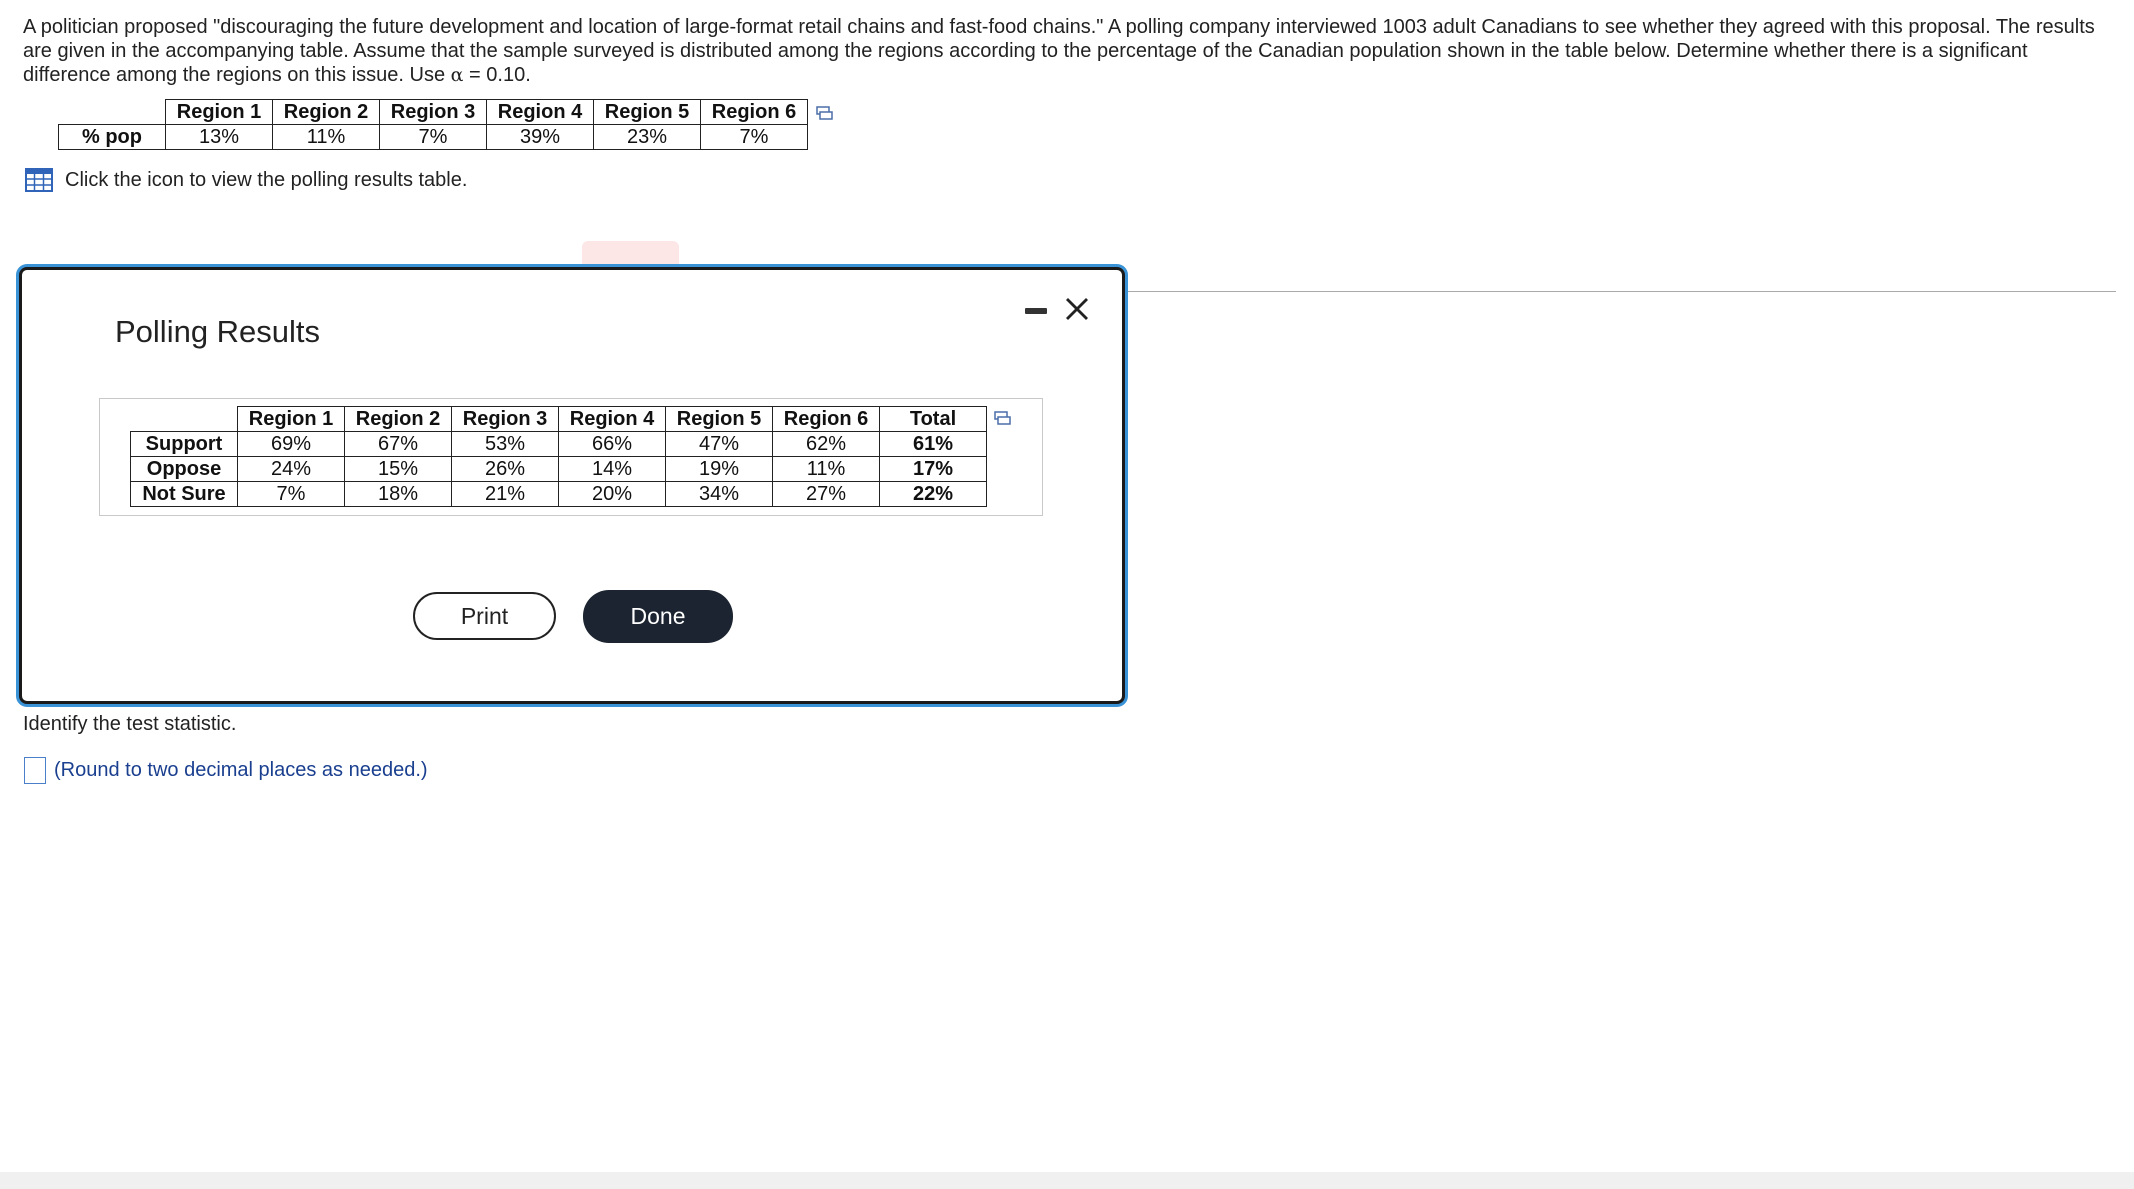 Image resolution: width=2134 pixels, height=1189 pixels. Describe the element at coordinates (719, 494) in the screenshot. I see `table-cell: 34%` at that location.